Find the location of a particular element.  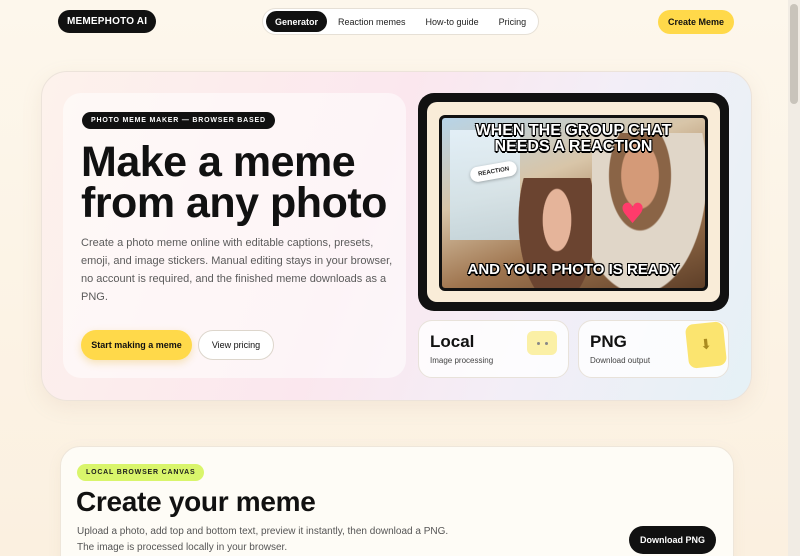

stat-value-local: Local is located at coordinates (452, 341).